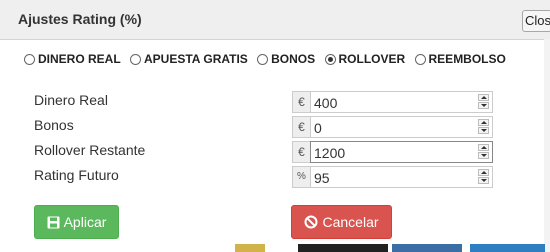  I want to click on radio-reembolso: REEMBOLSO, so click(460, 59).